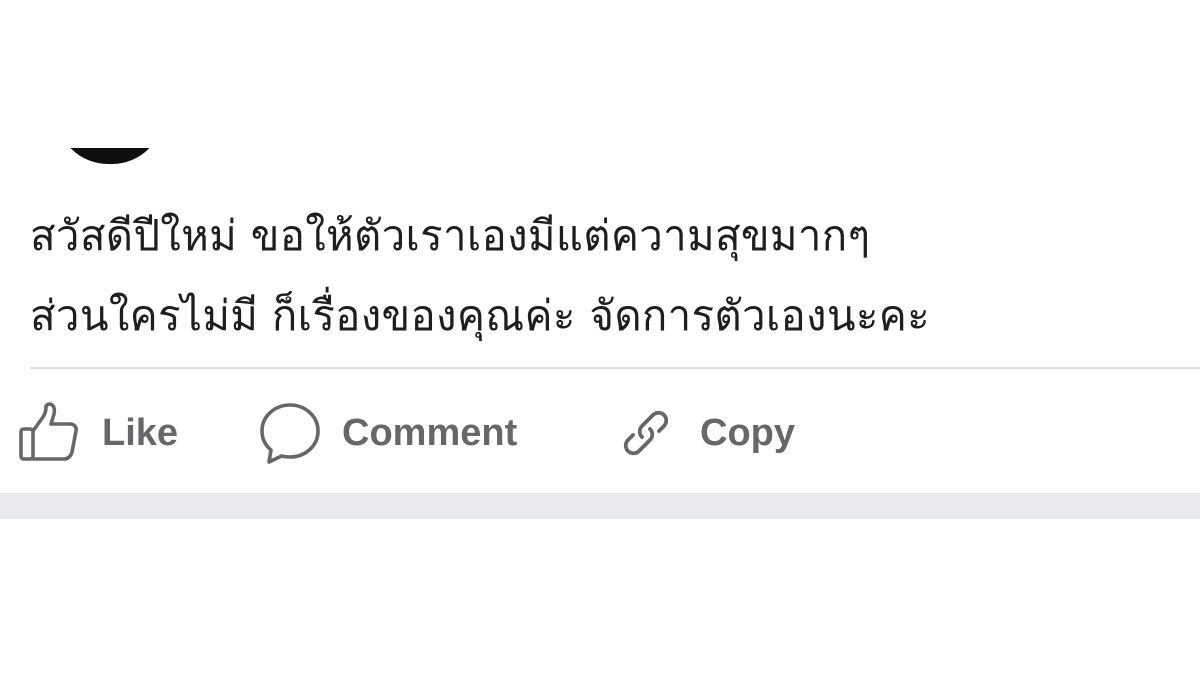 The width and height of the screenshot is (1200, 675). Describe the element at coordinates (430, 432) in the screenshot. I see `comment-label: Comment` at that location.